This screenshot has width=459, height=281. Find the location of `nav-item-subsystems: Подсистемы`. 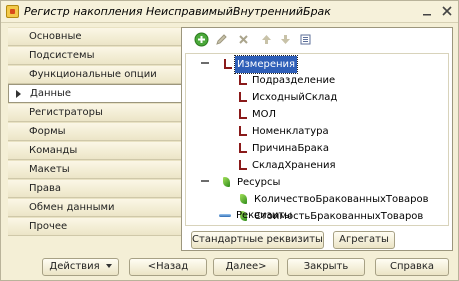

nav-item-subsystems: Подсистемы is located at coordinates (94, 55).